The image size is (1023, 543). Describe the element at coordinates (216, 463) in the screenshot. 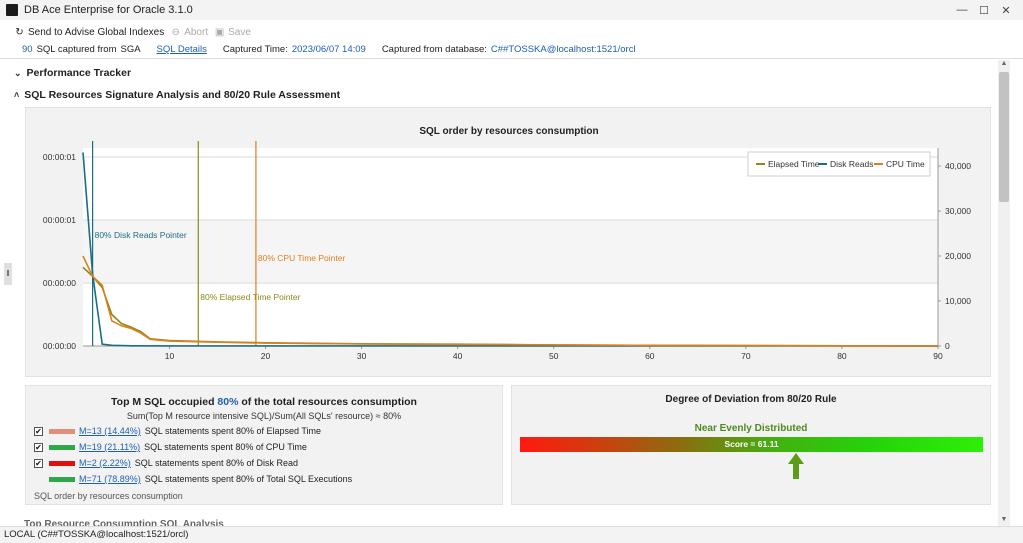

I see `disk-row-text: SQL statements spent 80% of Disk Read` at that location.